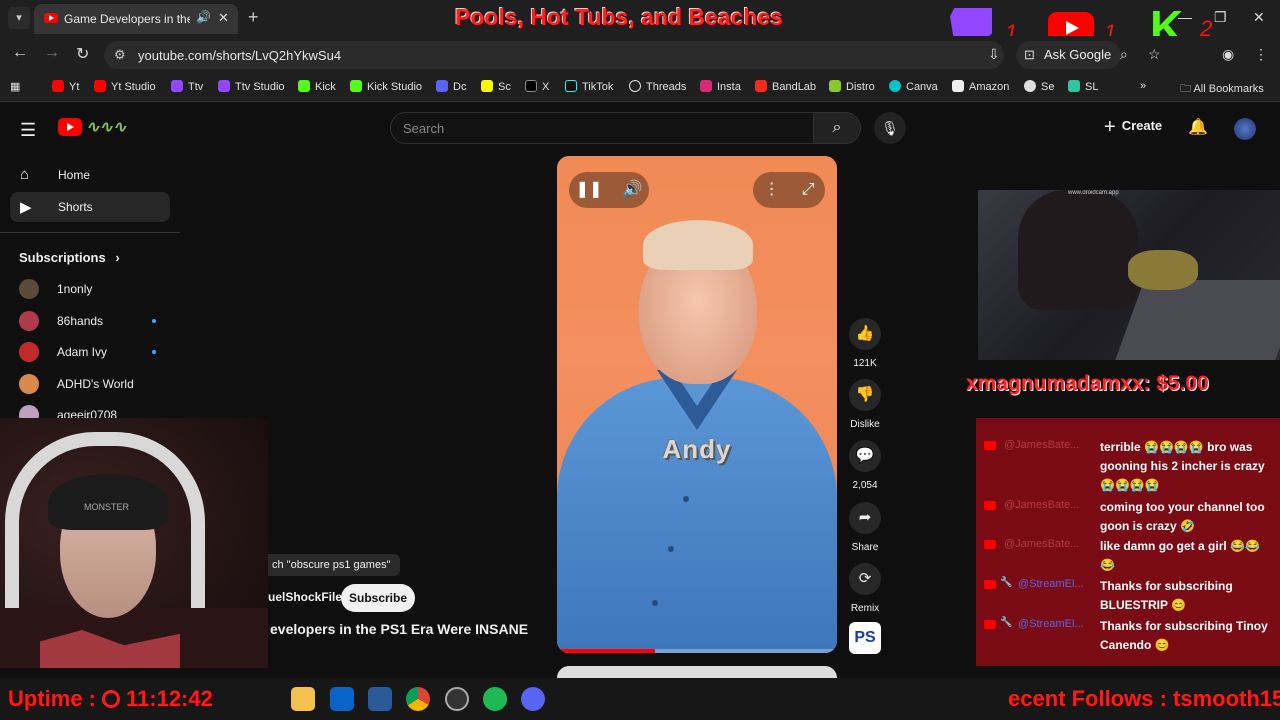 Image resolution: width=1280 pixels, height=720 pixels. I want to click on voice-search-button: 🎙, so click(890, 128).